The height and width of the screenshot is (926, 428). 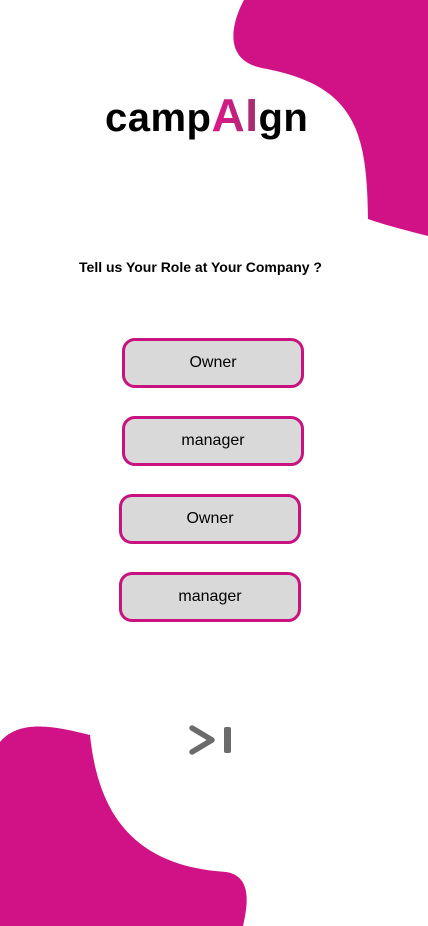 I want to click on logo-suffix: gn, so click(x=283, y=118).